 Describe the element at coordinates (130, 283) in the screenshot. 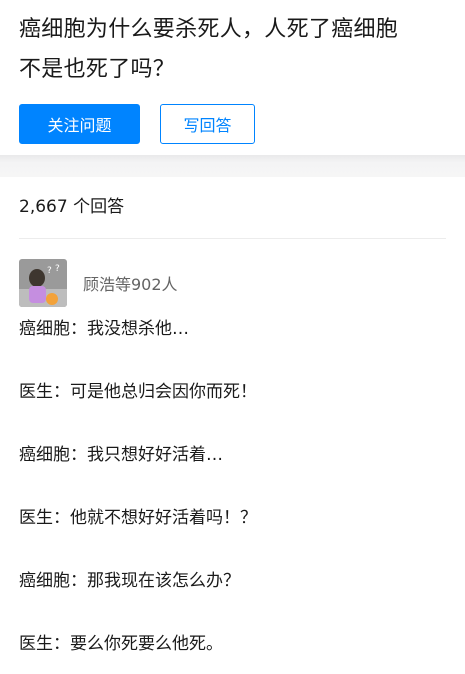

I see `voters-label: 顾浩等902人` at that location.